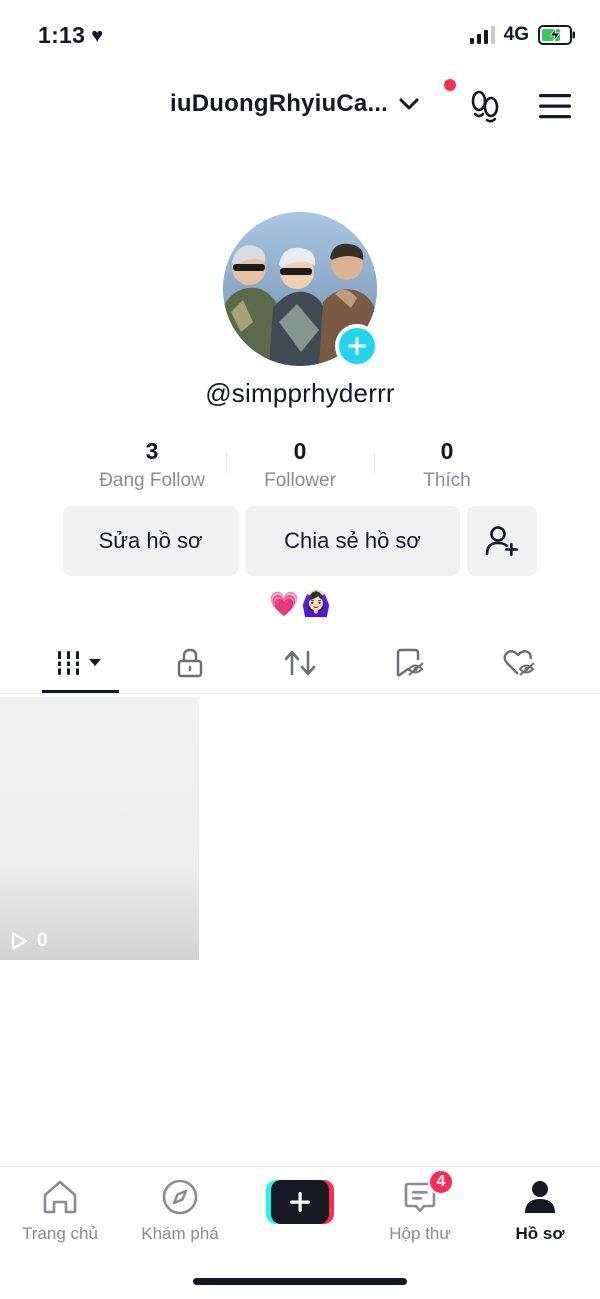 Image resolution: width=600 pixels, height=1299 pixels. I want to click on hidden-likes-icon, so click(519, 663).